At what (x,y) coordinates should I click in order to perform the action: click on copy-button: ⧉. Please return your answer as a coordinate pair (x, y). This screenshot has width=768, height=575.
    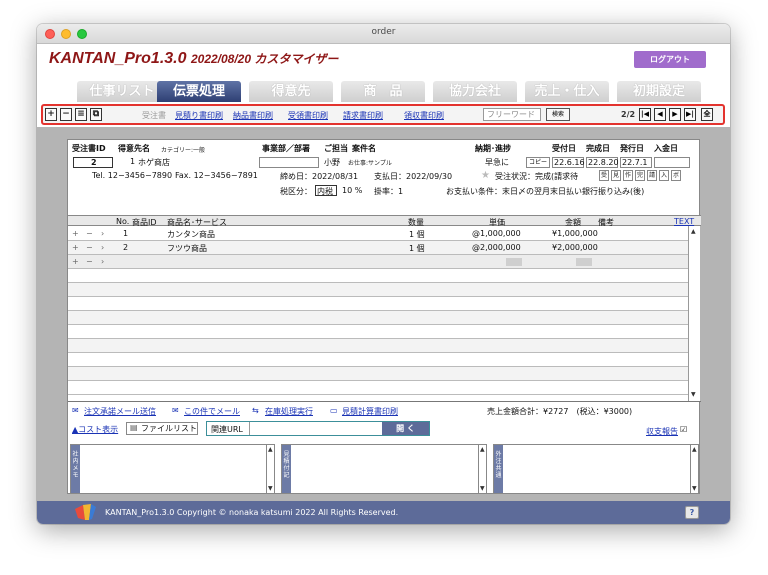
    Looking at the image, I should click on (96, 114).